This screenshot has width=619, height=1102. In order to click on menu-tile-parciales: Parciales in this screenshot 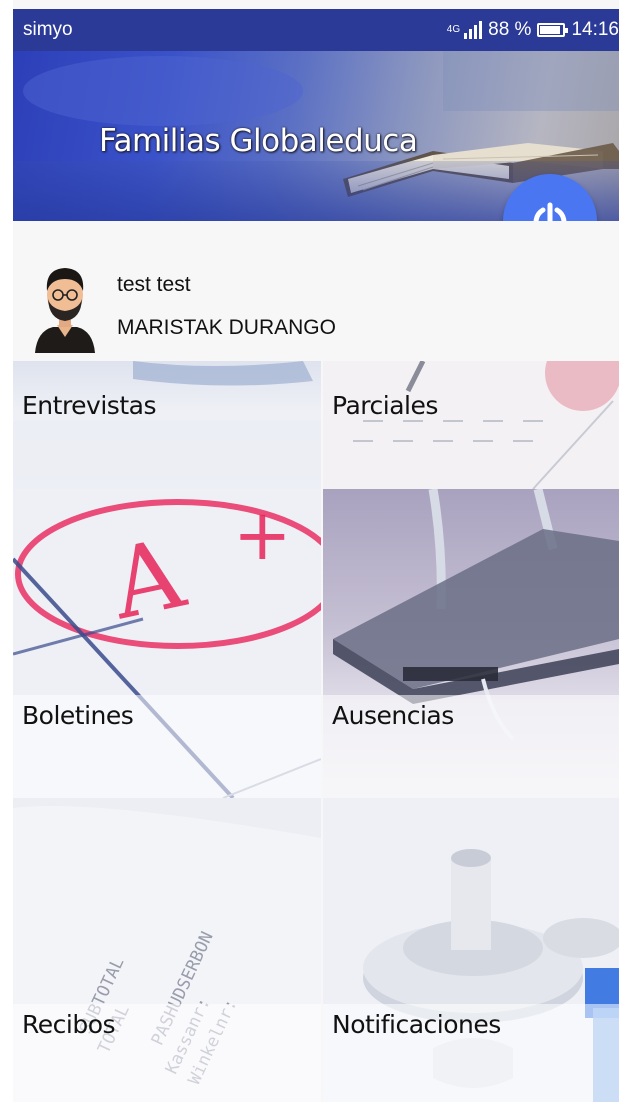, I will do `click(471, 425)`.